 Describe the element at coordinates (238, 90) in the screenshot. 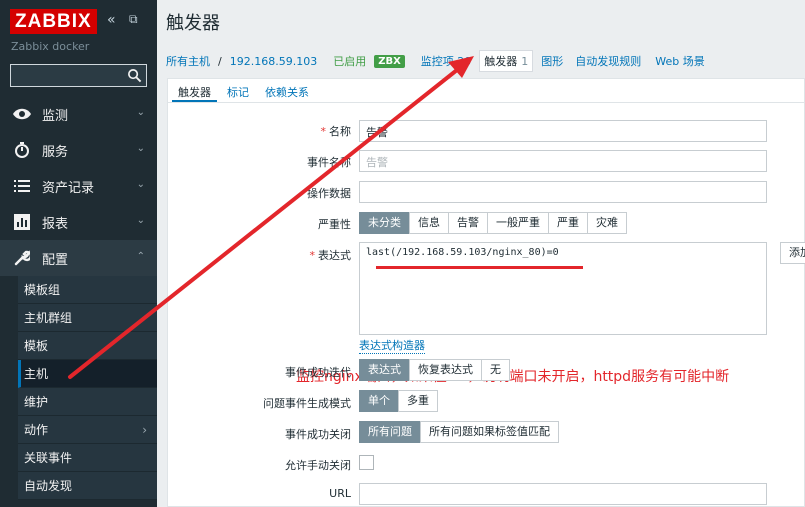

I see `tab-tags: 标记` at that location.